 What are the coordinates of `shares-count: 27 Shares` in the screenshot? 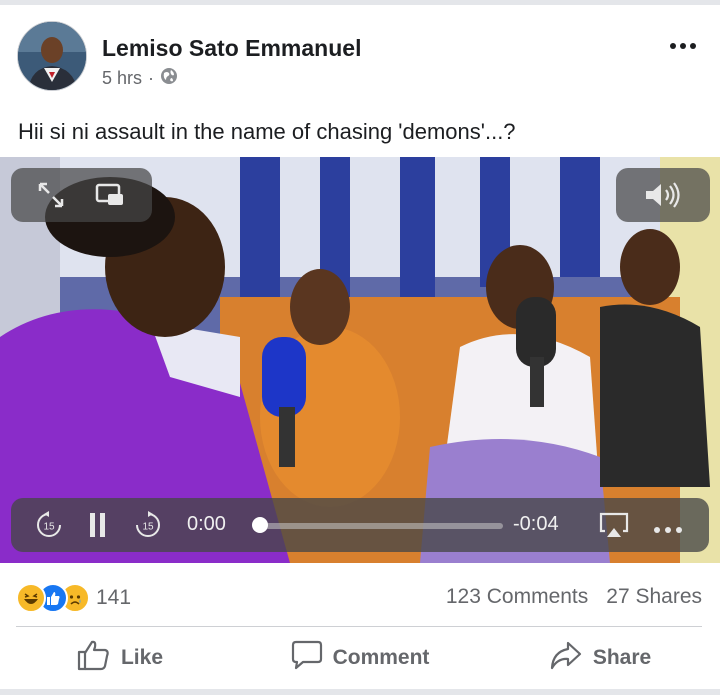 It's located at (654, 597).